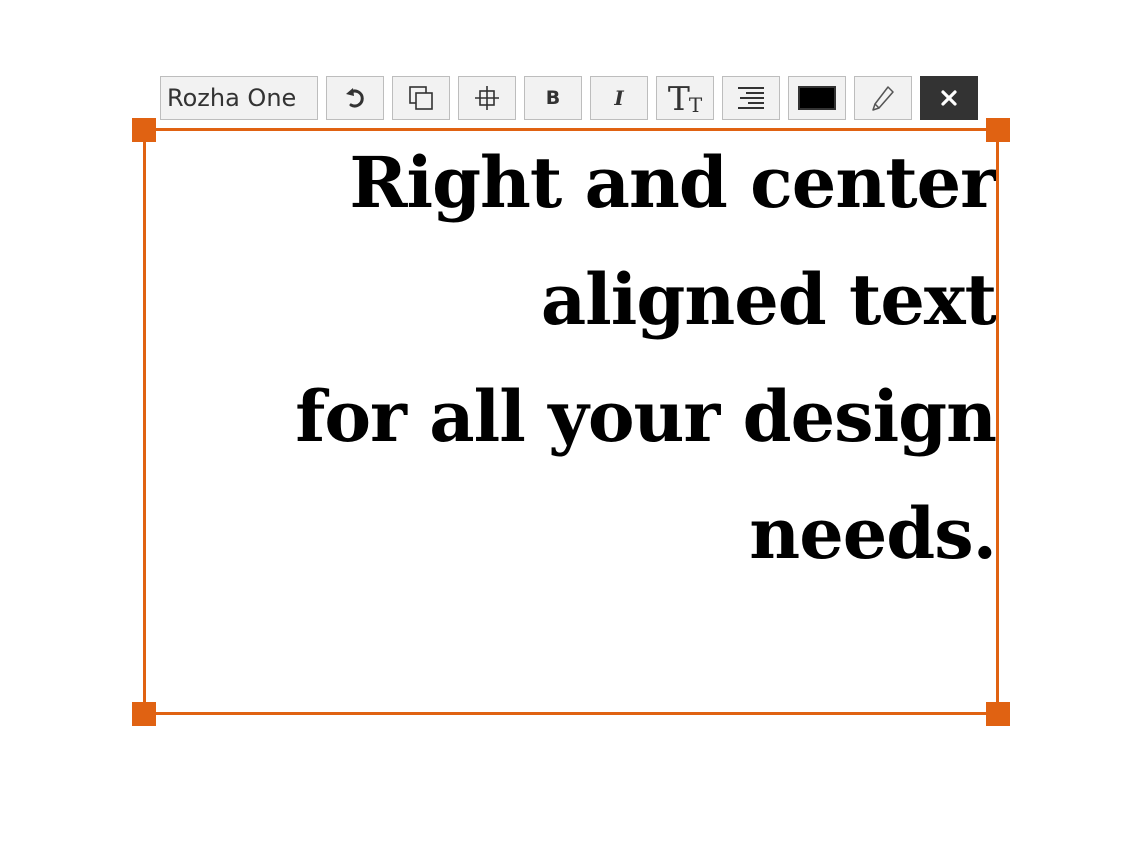  I want to click on pencil-icon, so click(883, 98).